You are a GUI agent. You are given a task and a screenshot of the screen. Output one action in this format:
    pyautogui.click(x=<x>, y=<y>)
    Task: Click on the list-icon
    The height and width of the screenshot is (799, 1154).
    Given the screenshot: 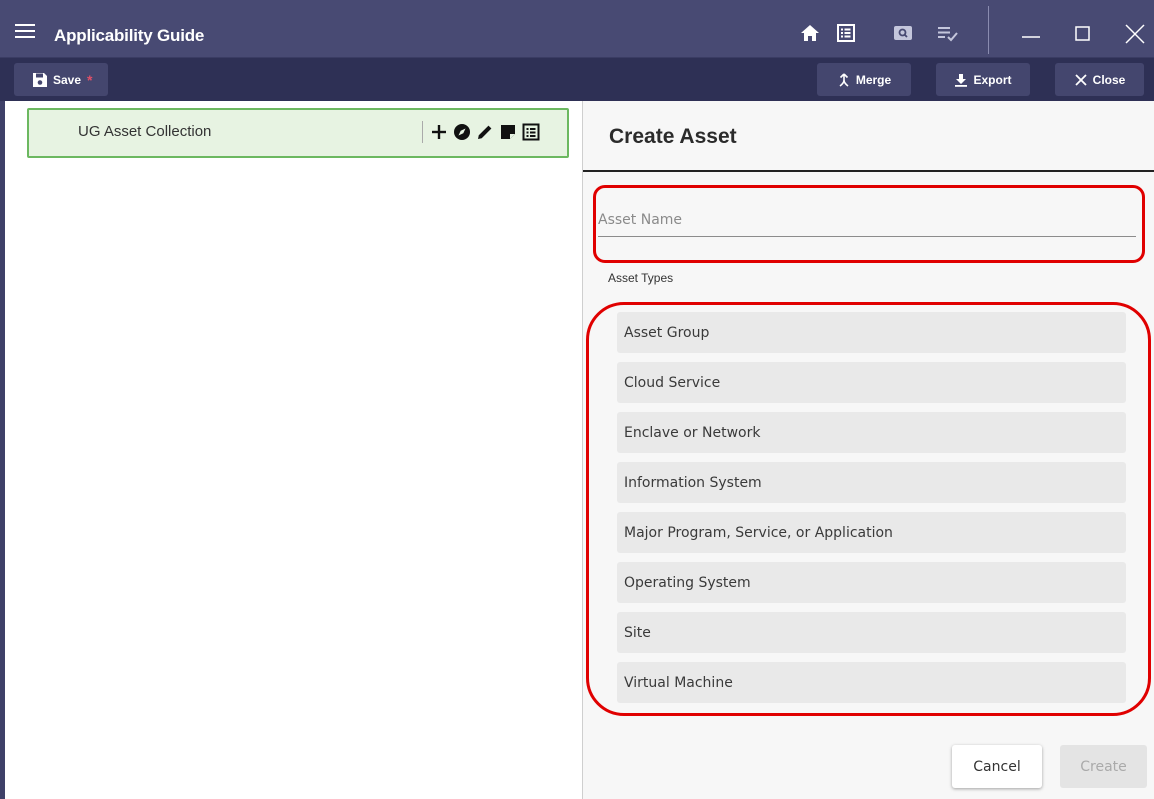 What is the action you would take?
    pyautogui.click(x=846, y=33)
    